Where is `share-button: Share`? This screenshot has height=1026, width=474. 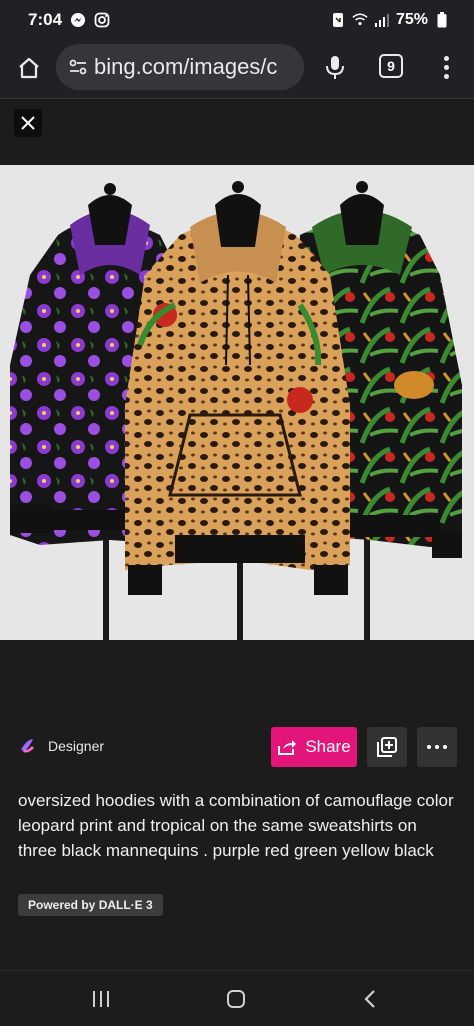 share-button: Share is located at coordinates (314, 747).